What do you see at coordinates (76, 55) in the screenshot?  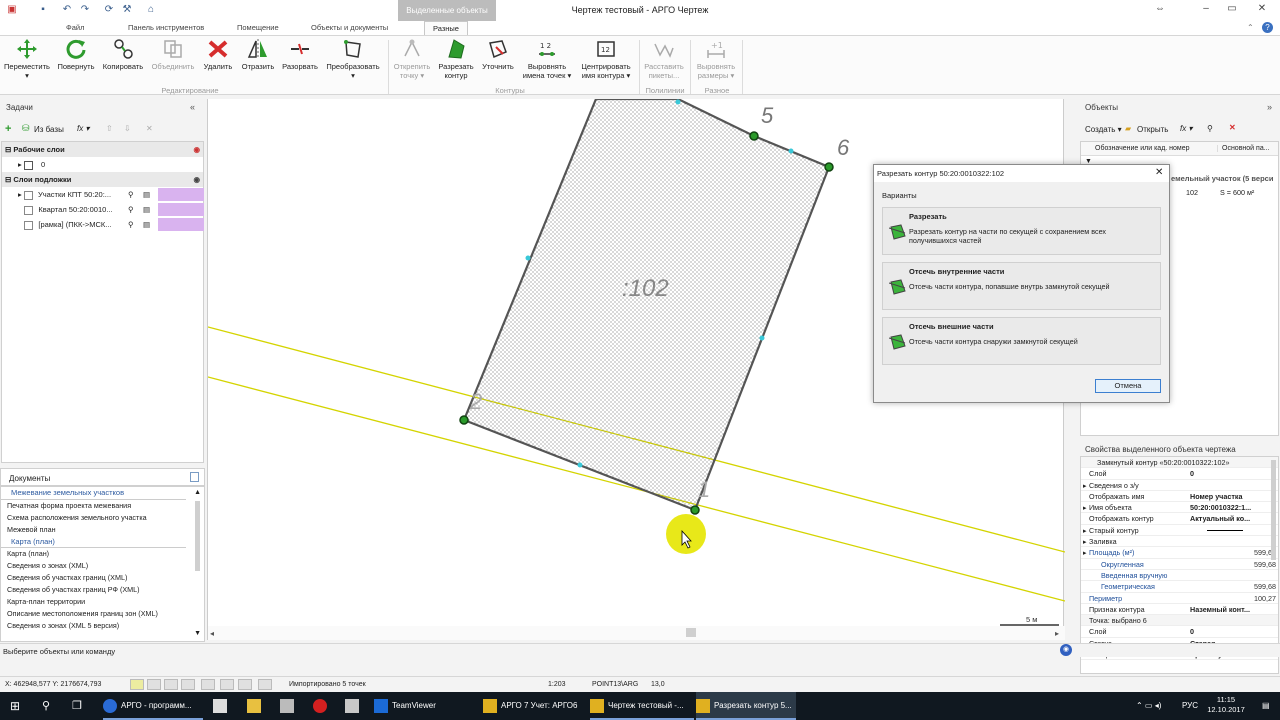 I see `rotate-button: Повернуть` at bounding box center [76, 55].